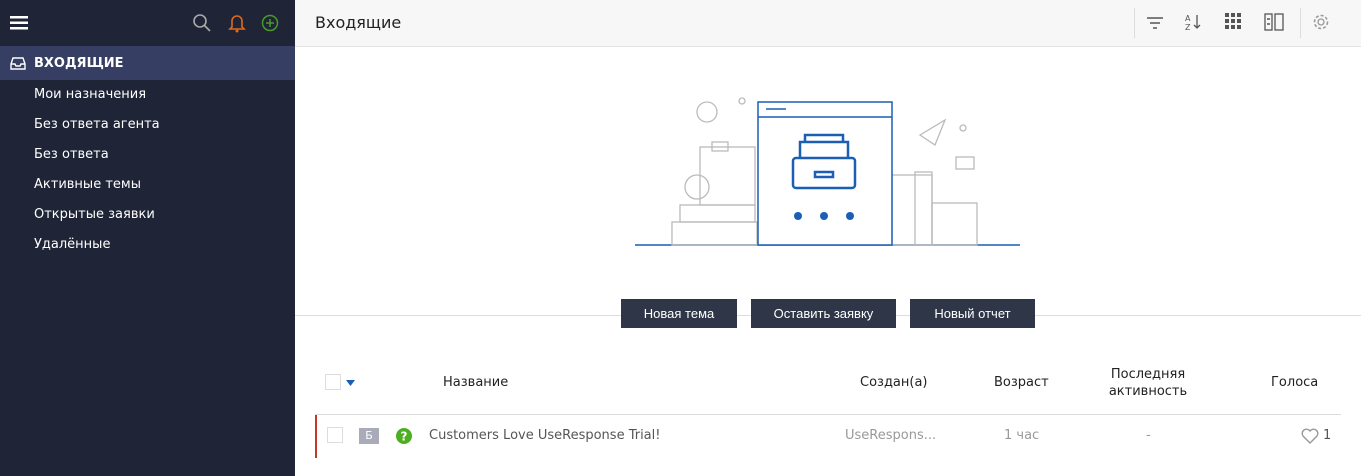 This screenshot has width=1361, height=476. What do you see at coordinates (202, 23) in the screenshot?
I see `search-icon` at bounding box center [202, 23].